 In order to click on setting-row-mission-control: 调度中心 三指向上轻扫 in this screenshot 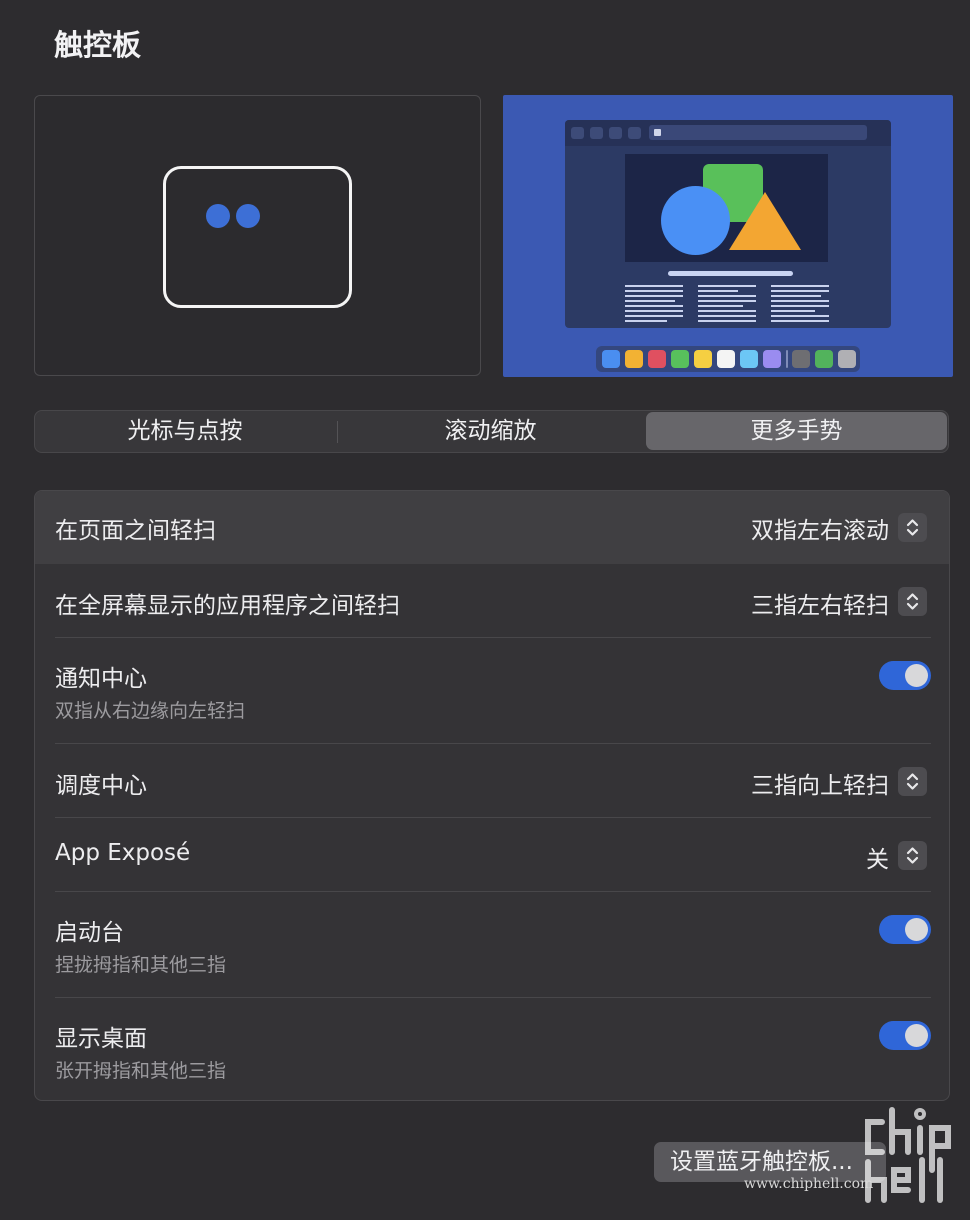, I will do `click(492, 781)`.